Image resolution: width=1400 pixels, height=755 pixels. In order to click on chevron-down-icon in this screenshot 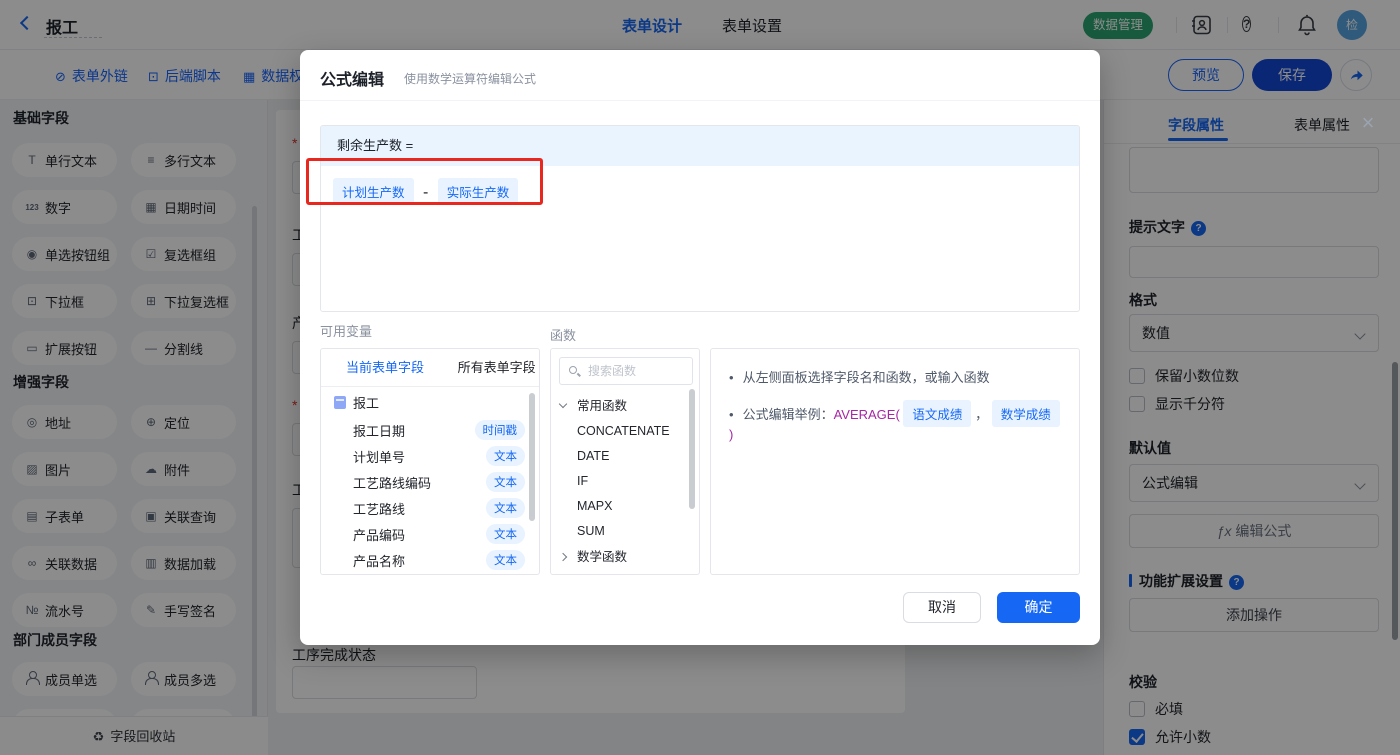, I will do `click(563, 404)`.